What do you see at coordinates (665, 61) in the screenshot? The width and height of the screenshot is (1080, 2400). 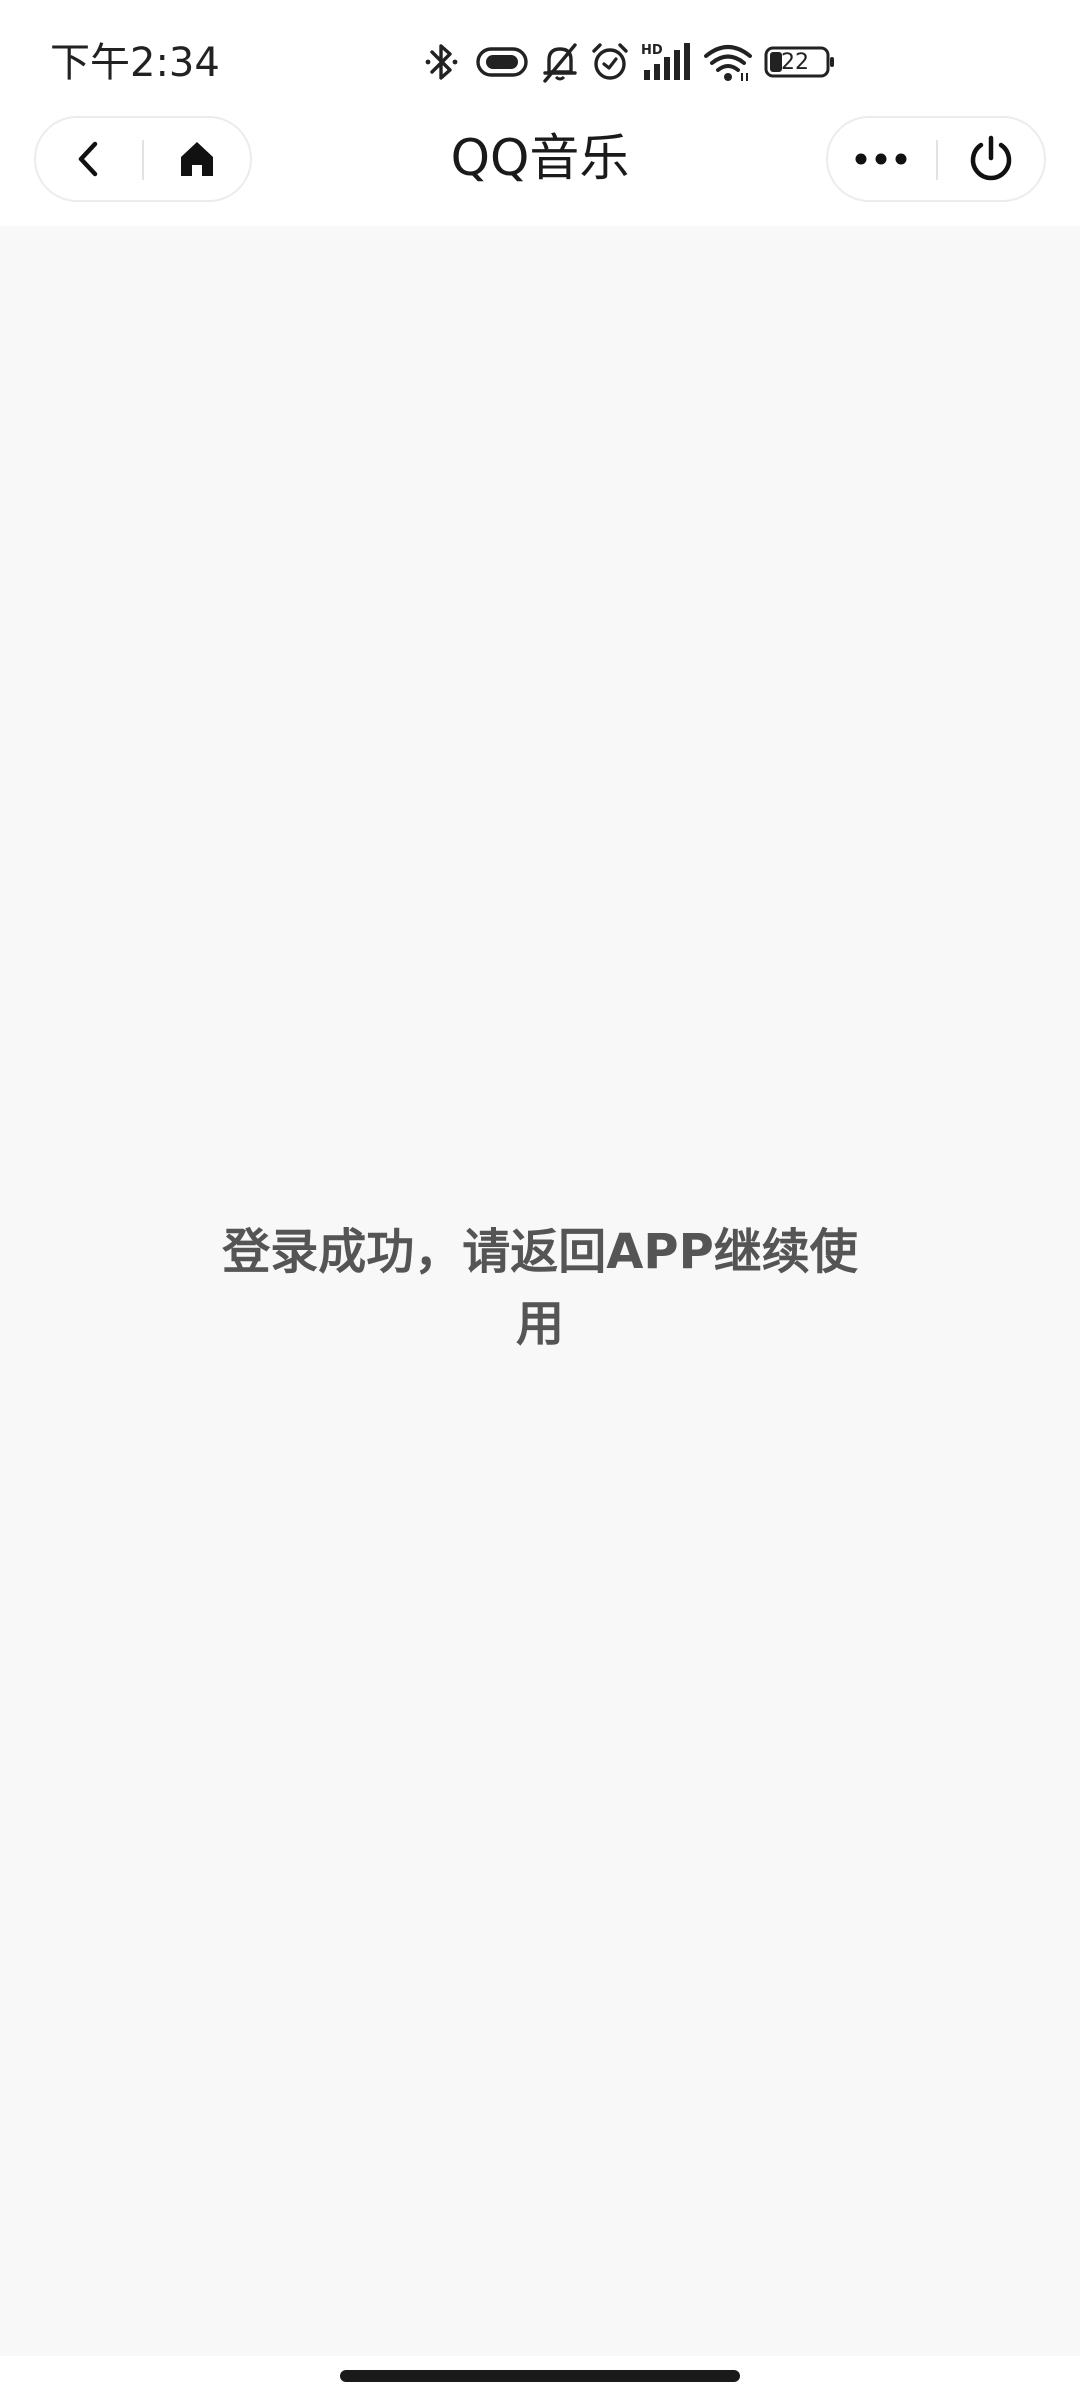 I see `signal-icon: HD` at bounding box center [665, 61].